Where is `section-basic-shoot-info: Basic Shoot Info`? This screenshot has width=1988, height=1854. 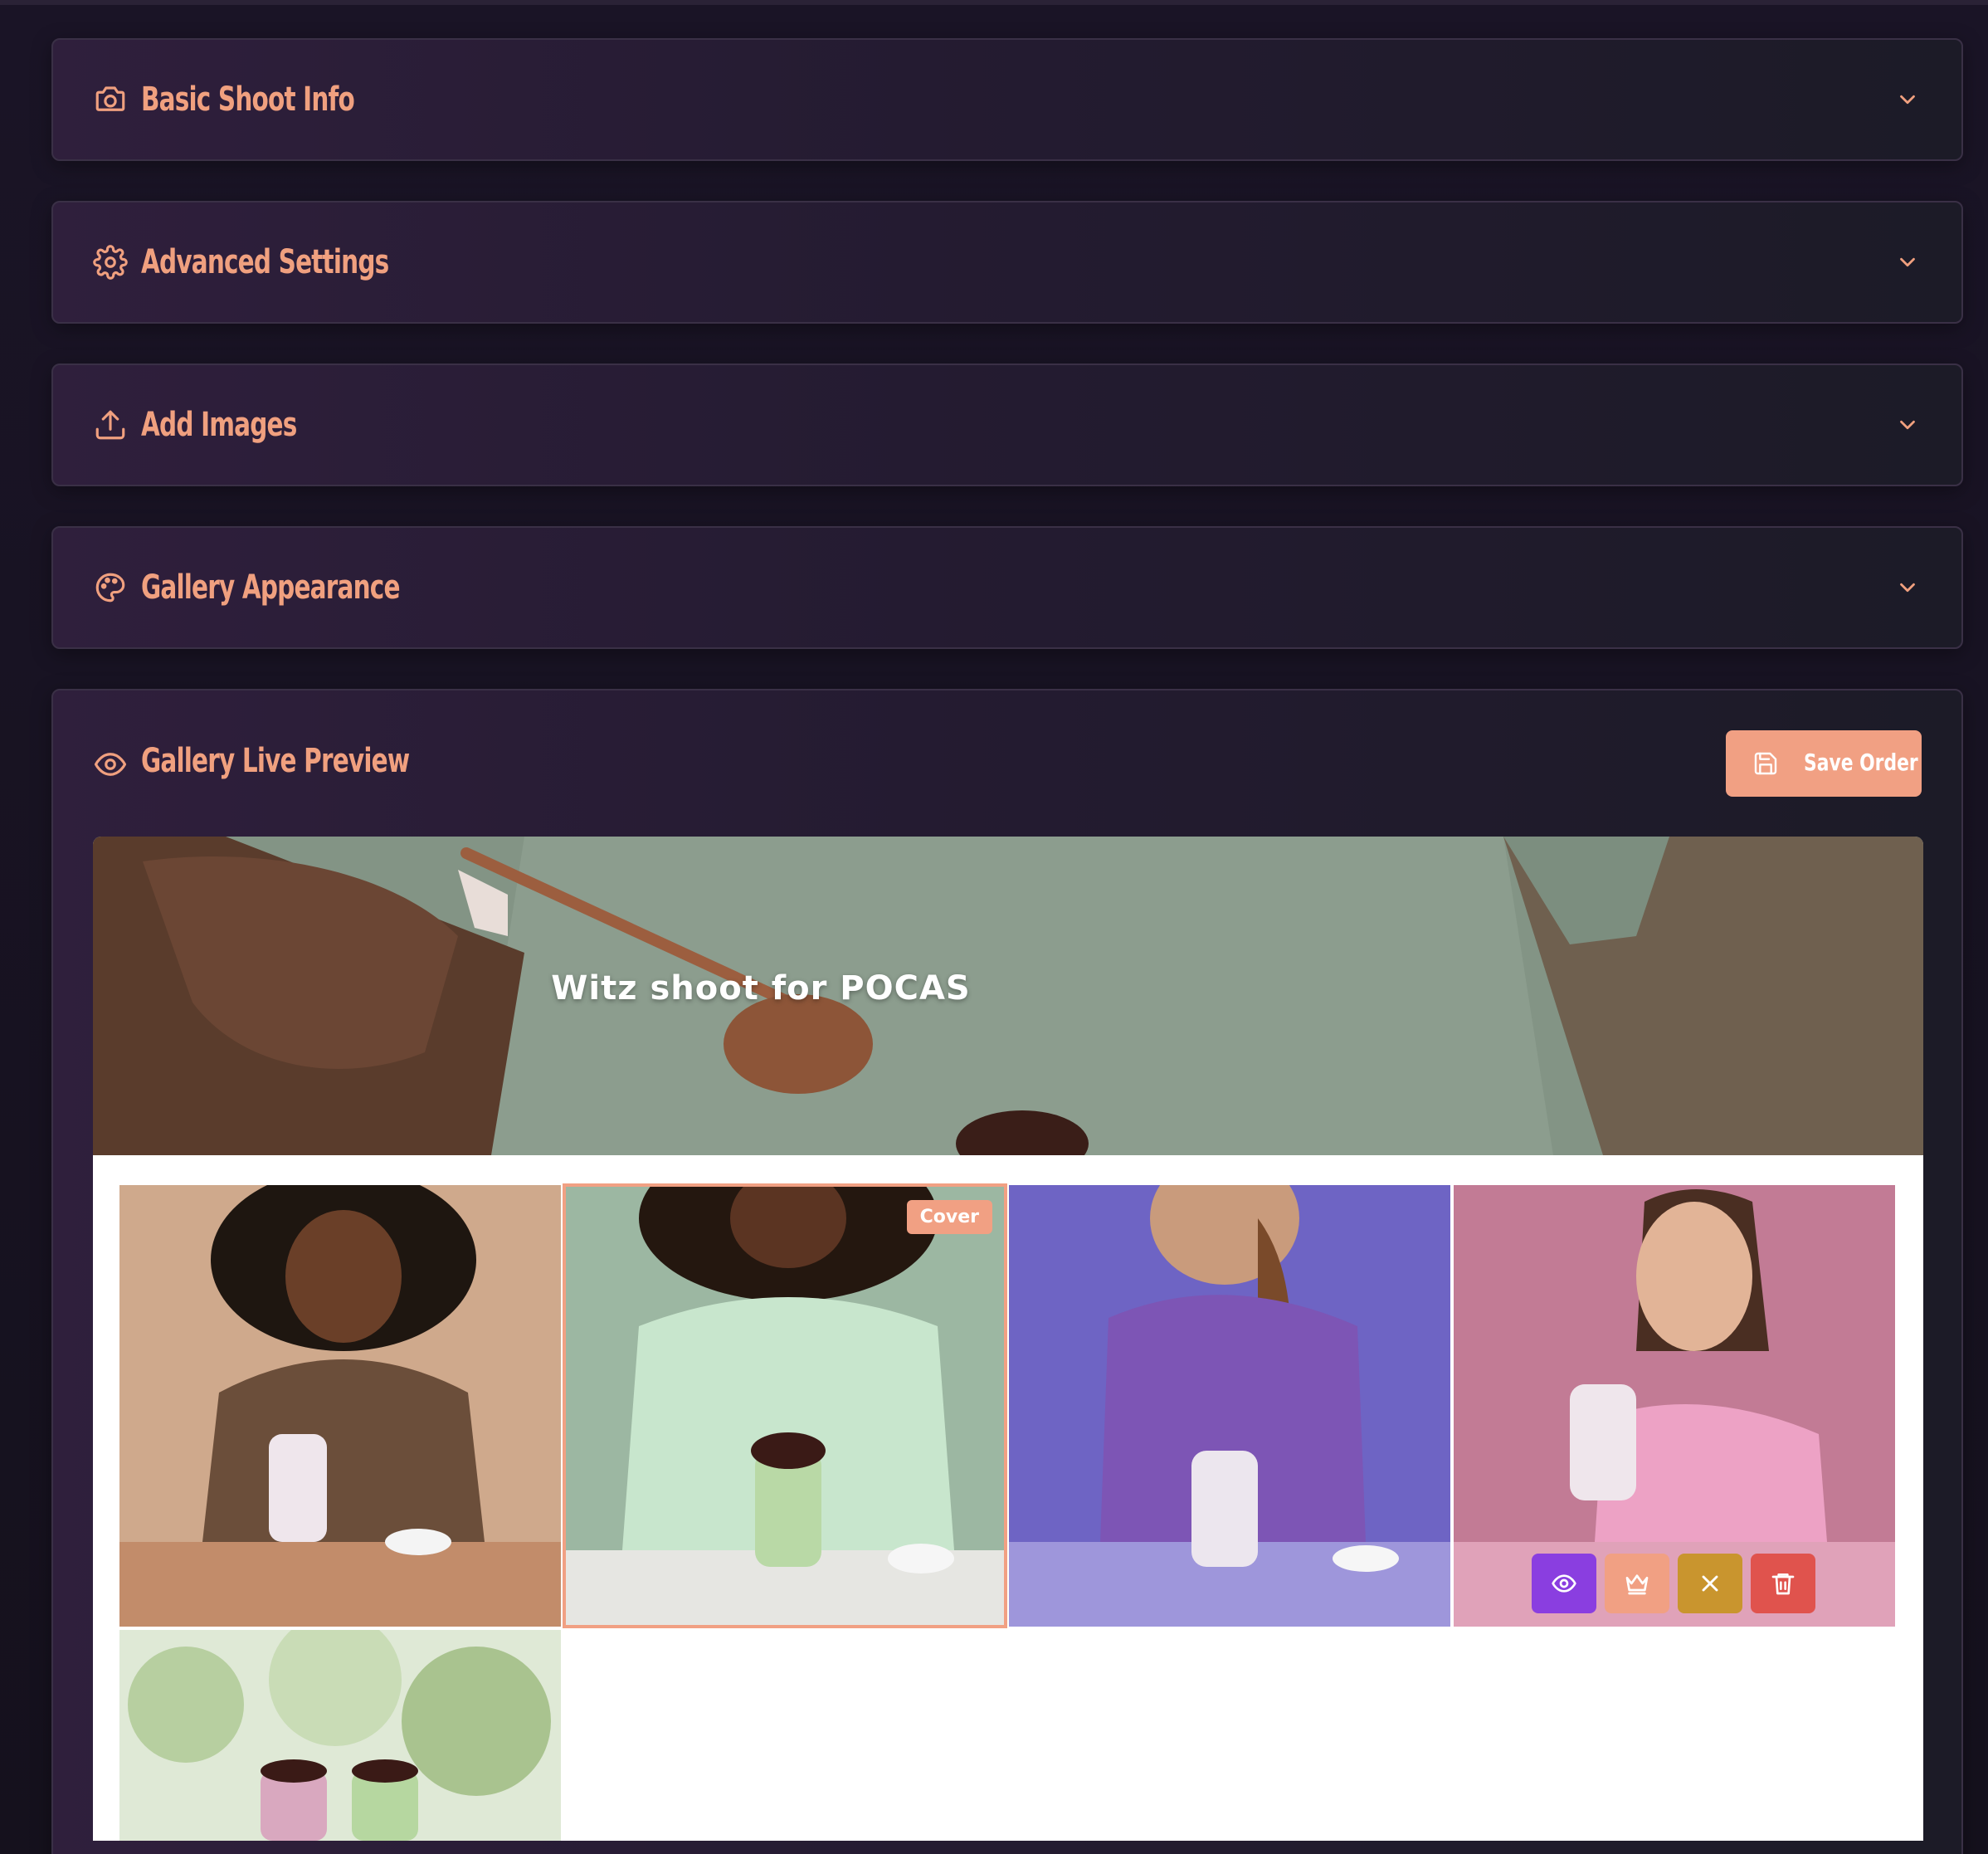
section-basic-shoot-info: Basic Shoot Info is located at coordinates (1007, 99).